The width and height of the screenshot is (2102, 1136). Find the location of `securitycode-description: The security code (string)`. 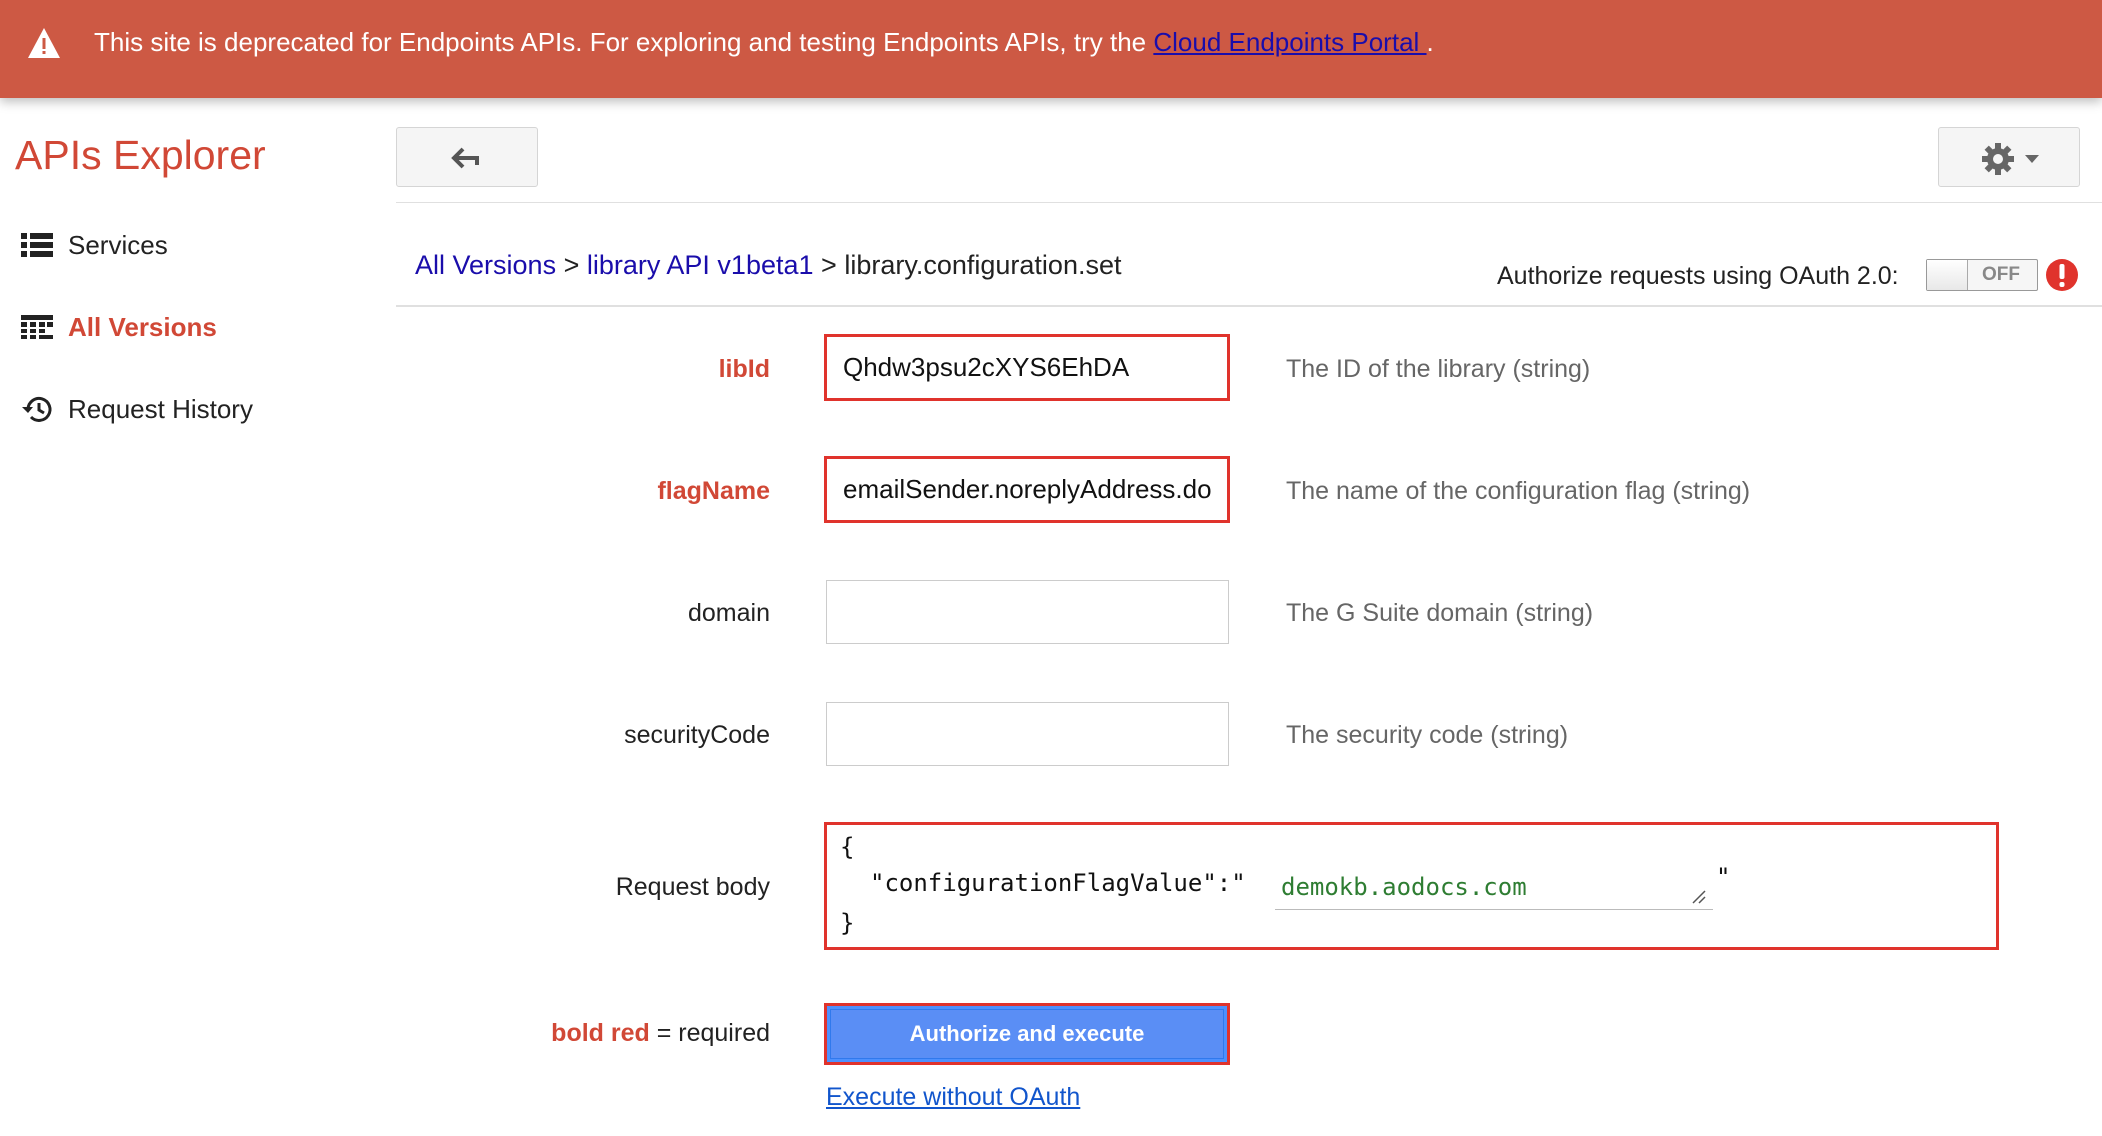

securitycode-description: The security code (string) is located at coordinates (1427, 735).